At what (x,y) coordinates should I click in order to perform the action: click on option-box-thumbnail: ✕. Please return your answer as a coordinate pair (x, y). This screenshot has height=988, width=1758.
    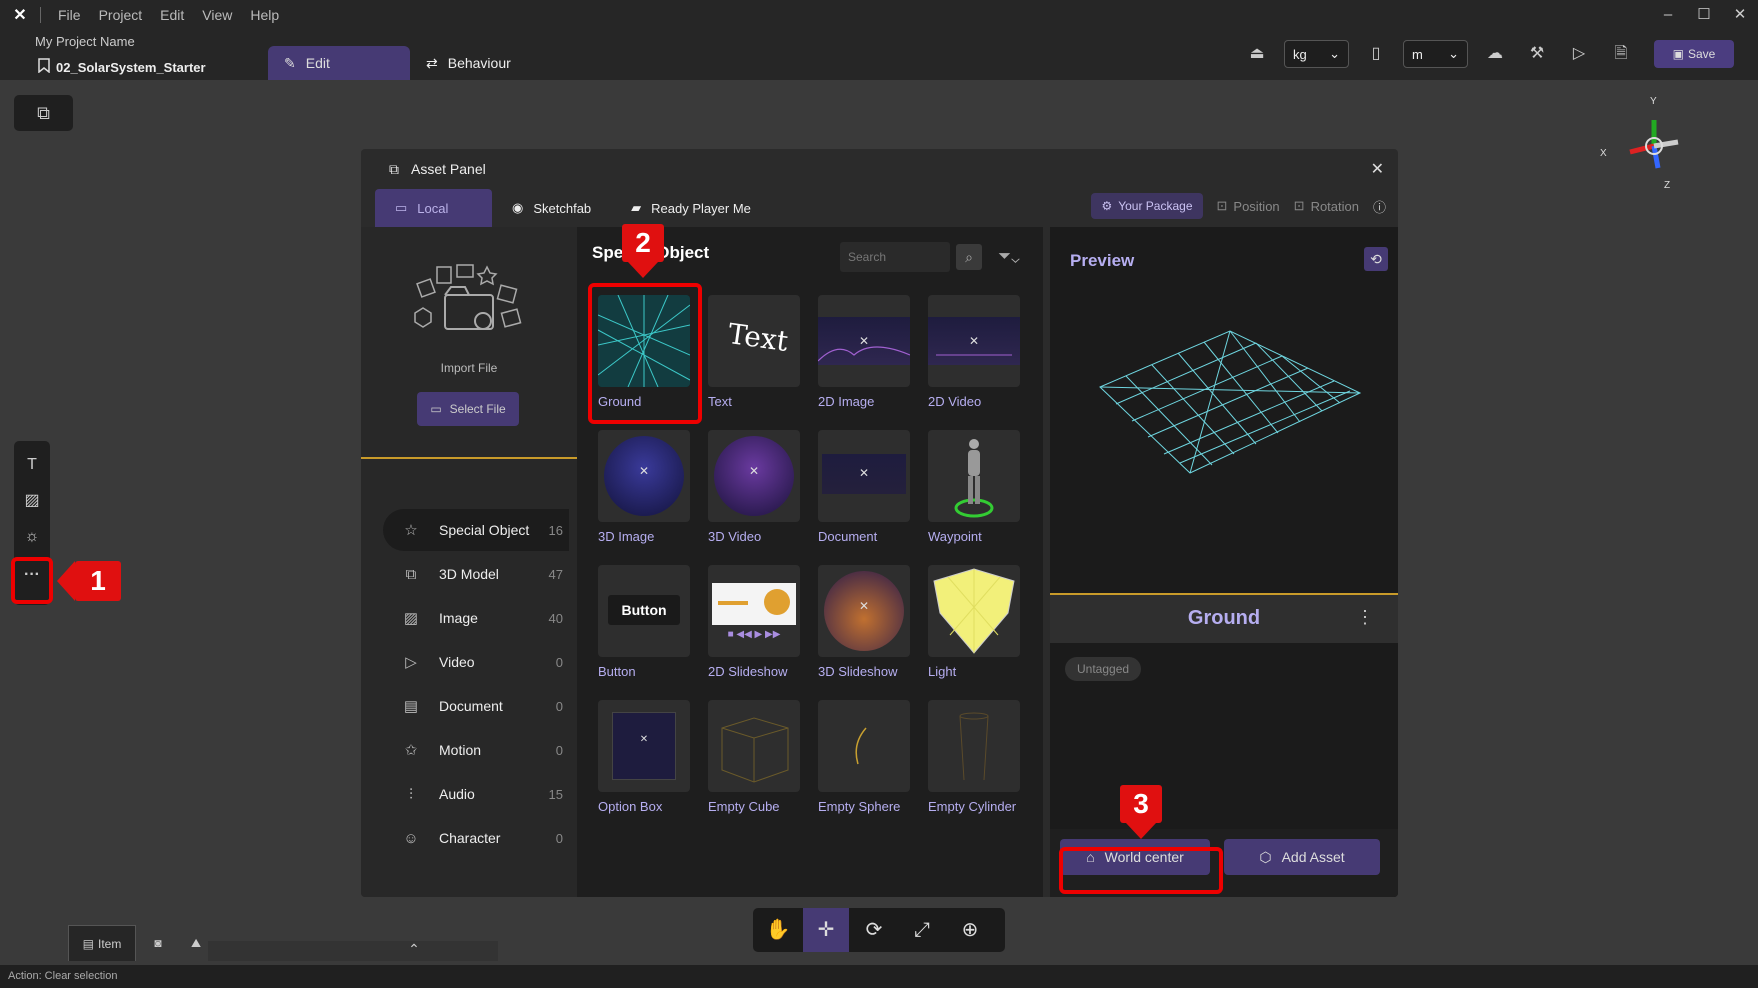
    Looking at the image, I should click on (644, 746).